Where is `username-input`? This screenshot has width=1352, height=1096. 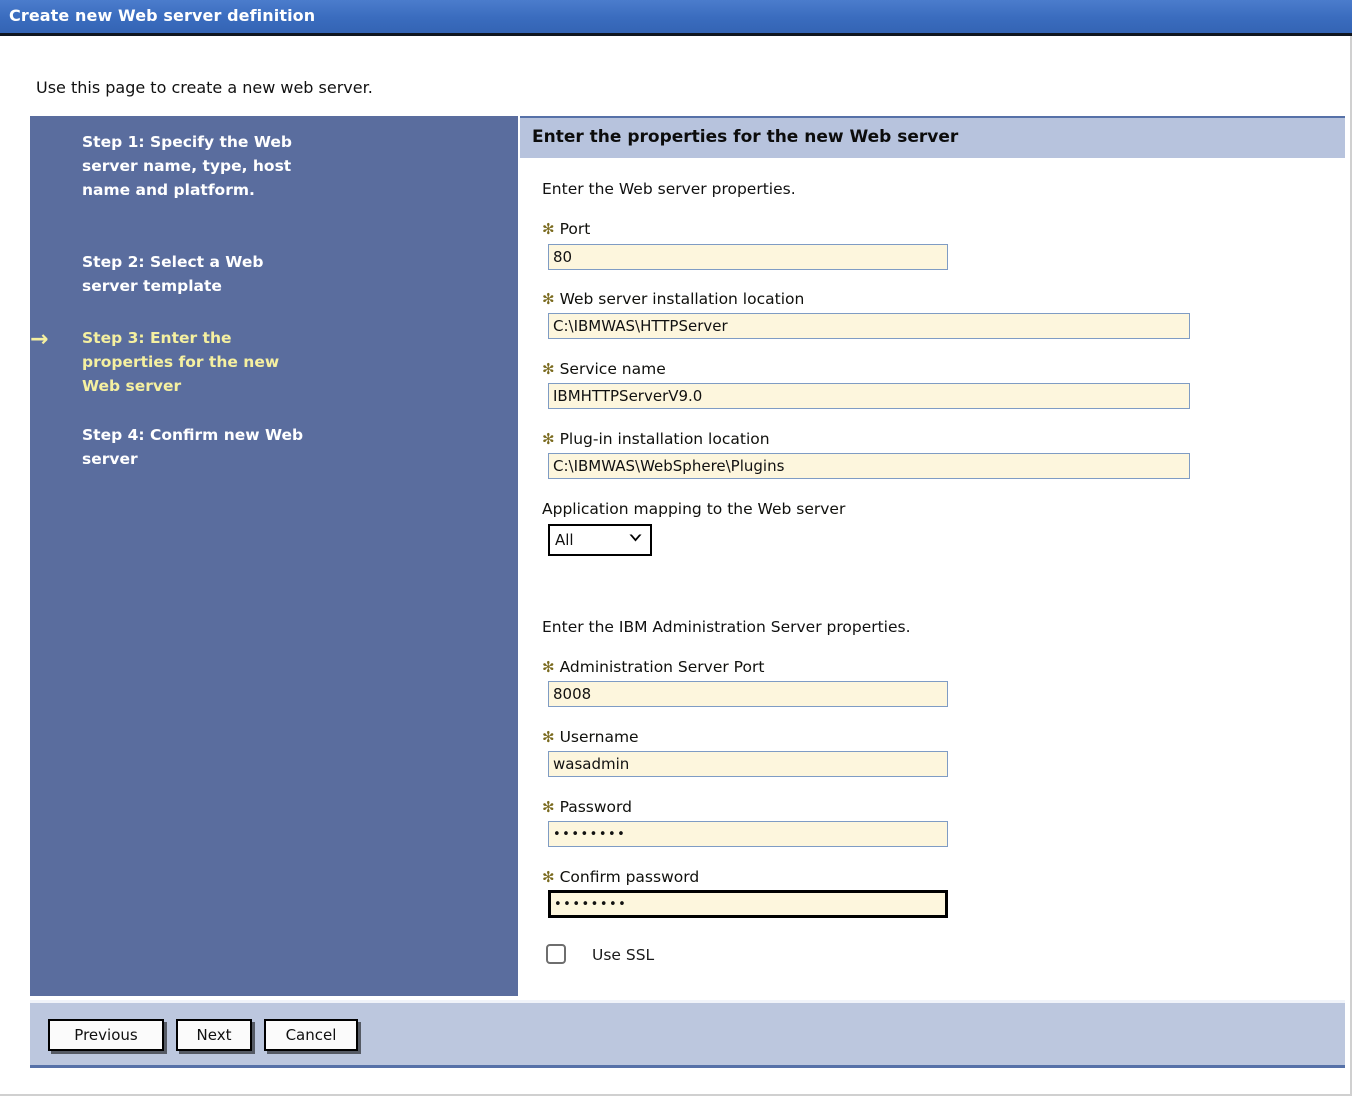 username-input is located at coordinates (748, 764).